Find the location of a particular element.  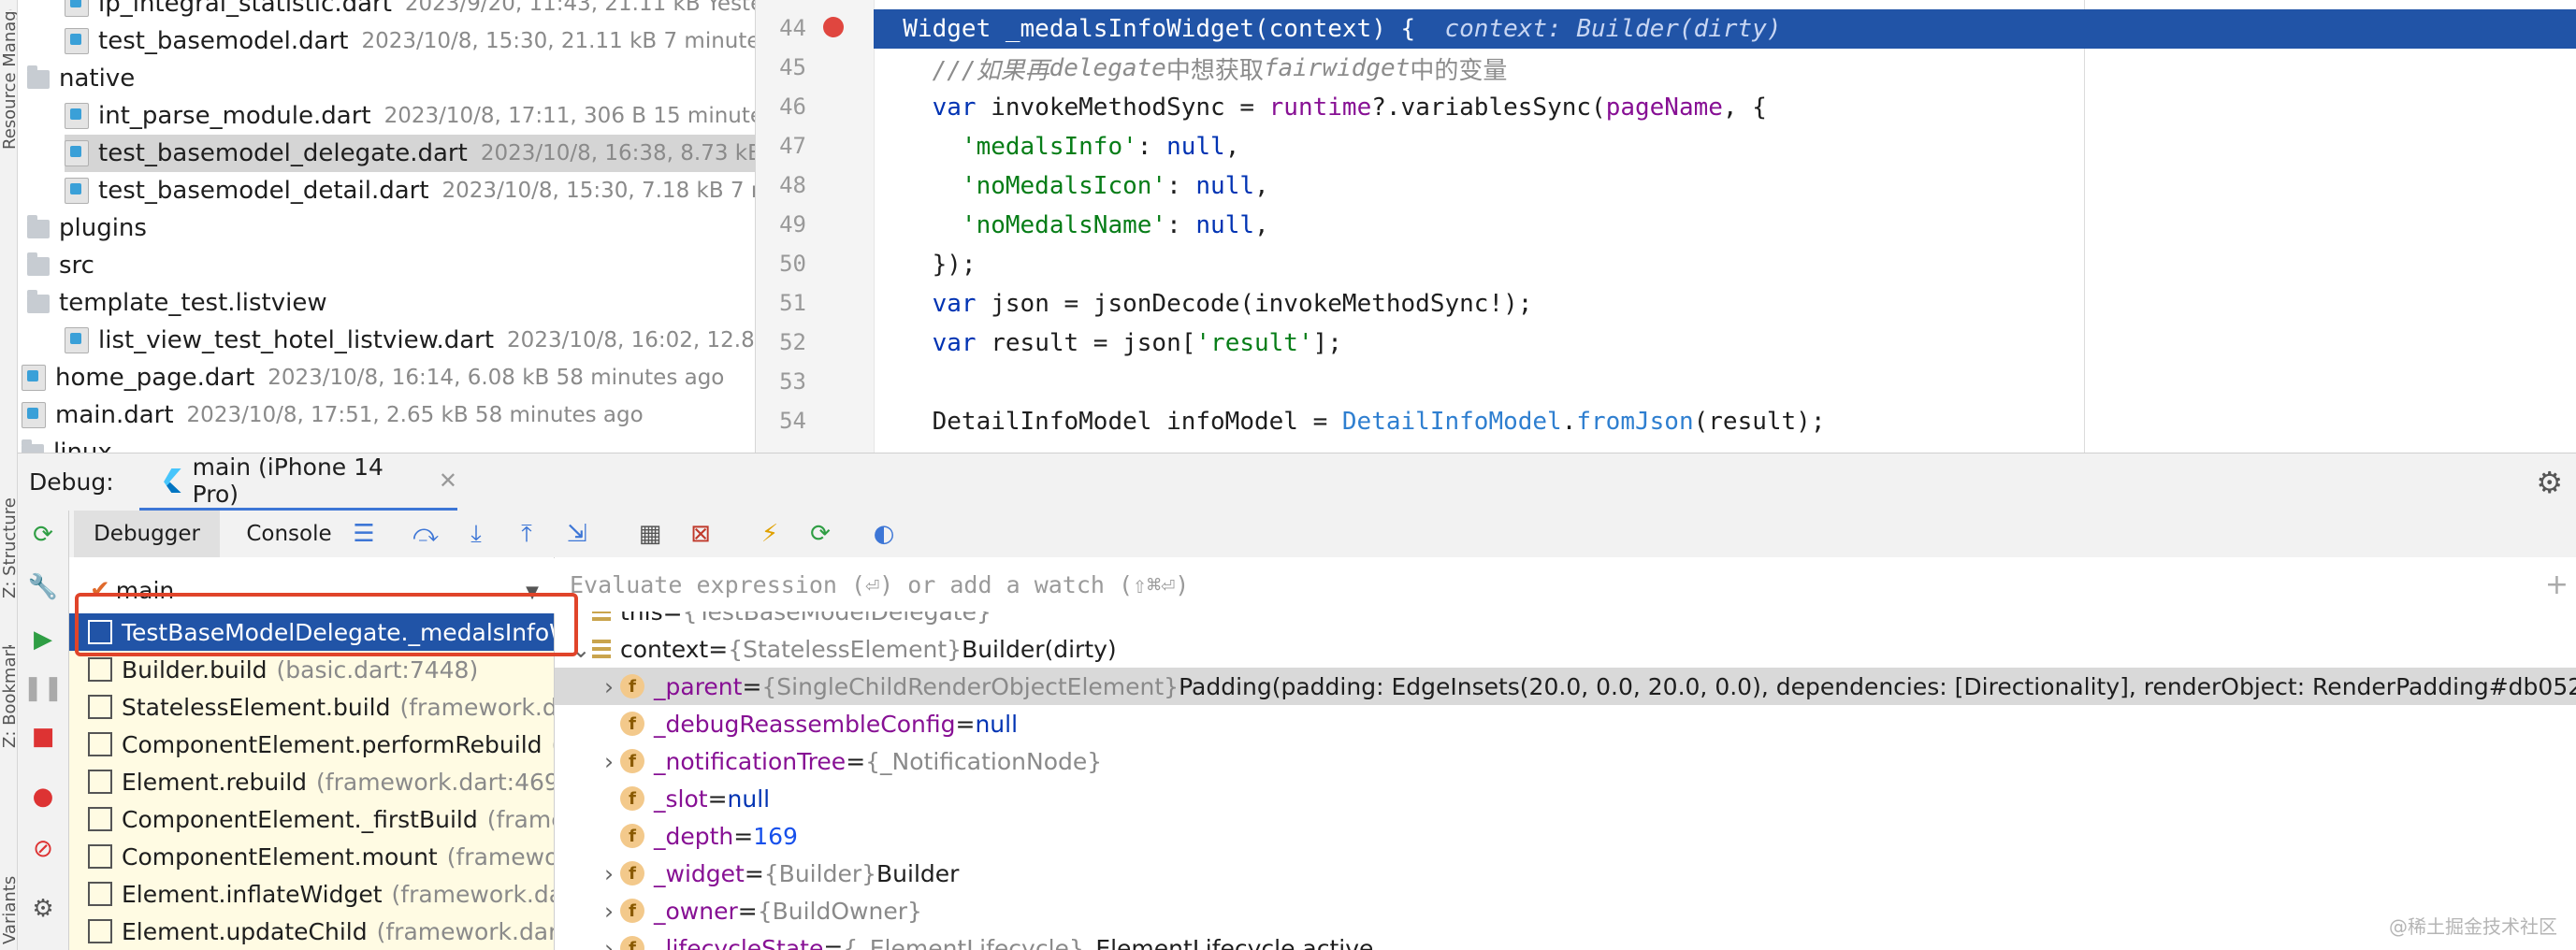

stop-mute-icon: ⊠ is located at coordinates (701, 534).